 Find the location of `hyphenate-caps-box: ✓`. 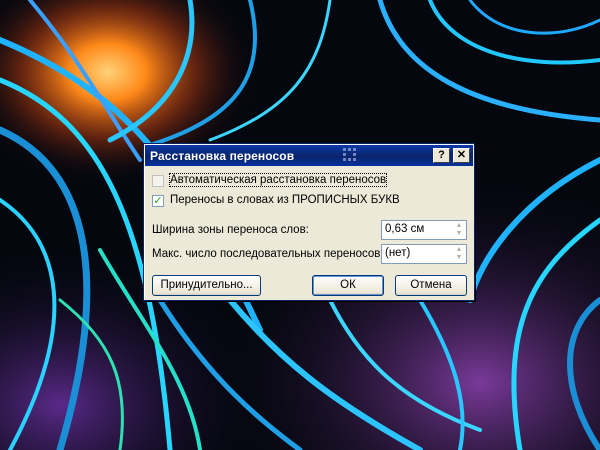

hyphenate-caps-box: ✓ is located at coordinates (158, 201).